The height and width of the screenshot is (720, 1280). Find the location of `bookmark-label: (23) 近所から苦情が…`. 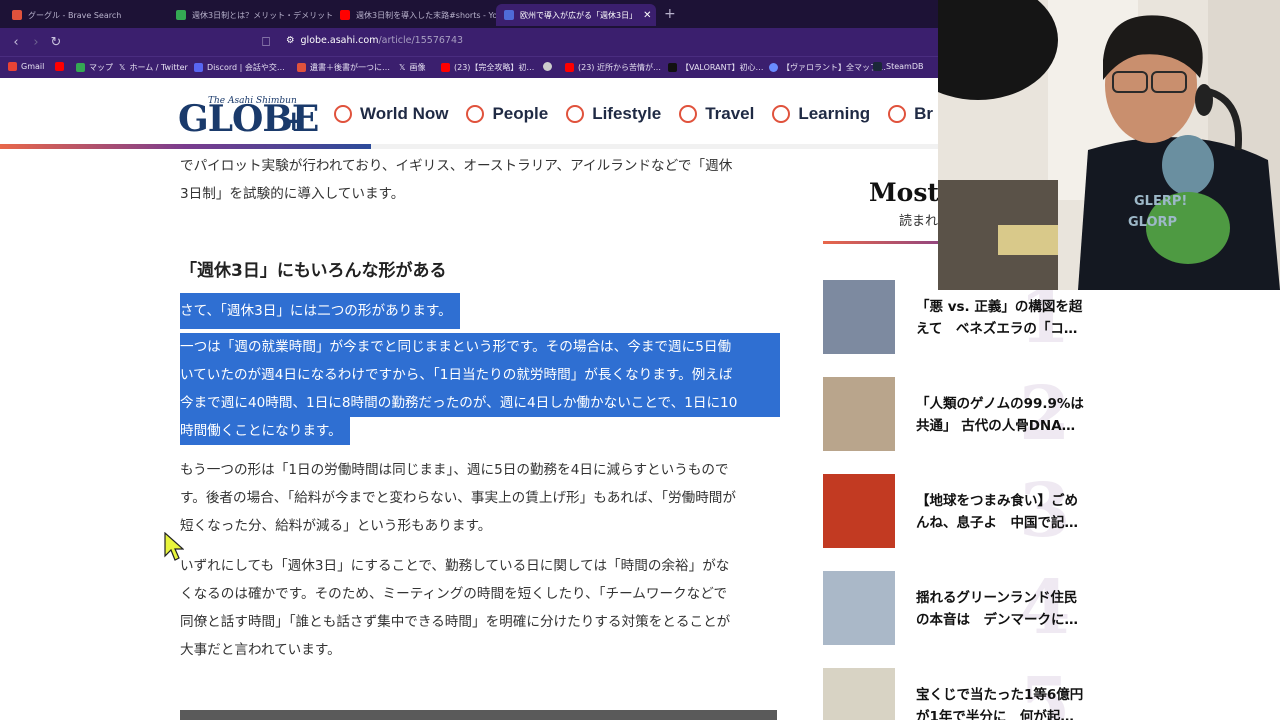

bookmark-label: (23) 近所から苦情が… is located at coordinates (619, 67).